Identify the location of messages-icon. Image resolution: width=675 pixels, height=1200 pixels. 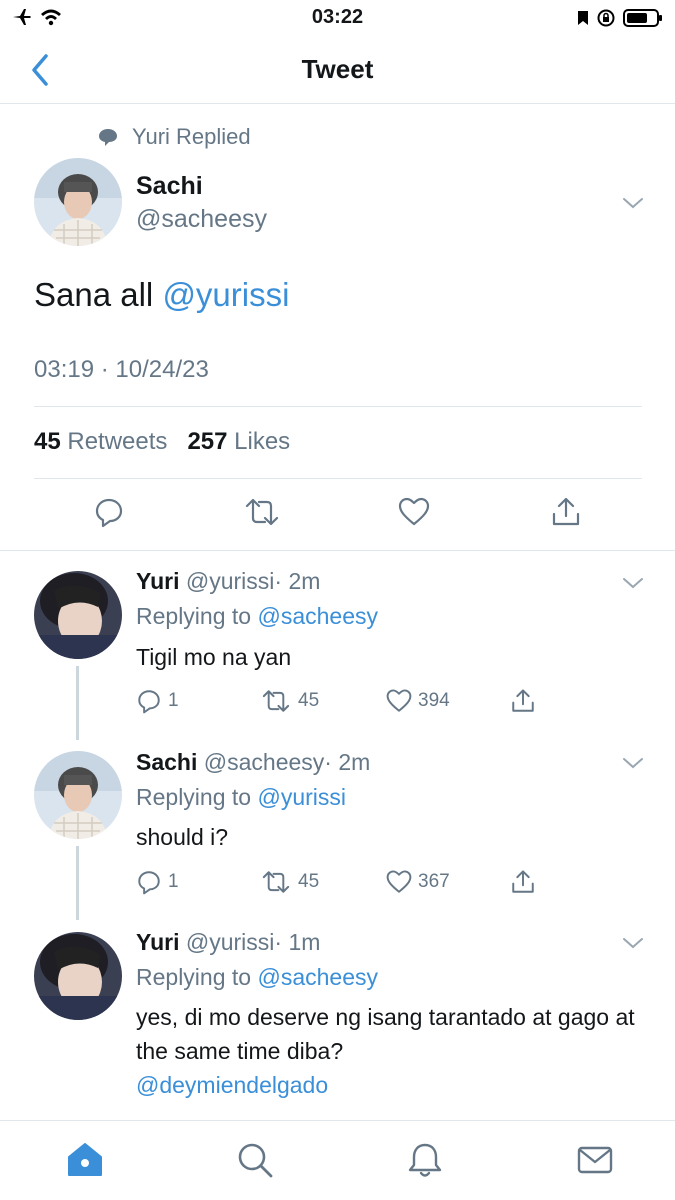
(595, 1160).